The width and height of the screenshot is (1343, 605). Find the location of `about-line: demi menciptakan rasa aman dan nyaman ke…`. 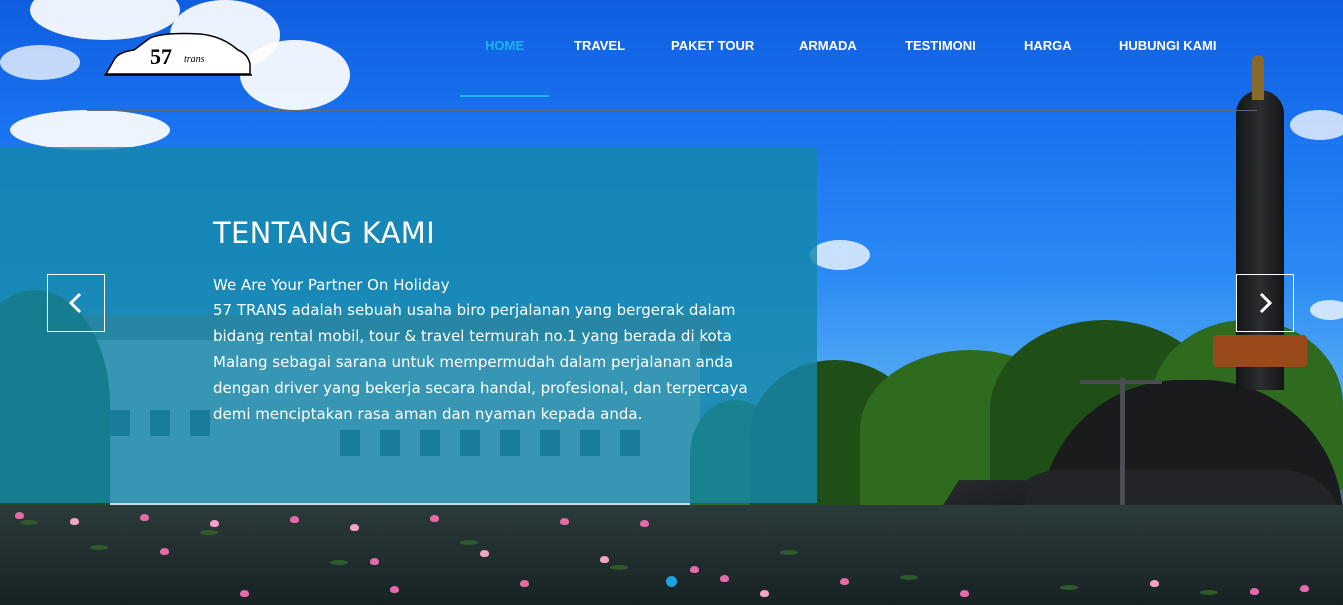

about-line: demi menciptakan rasa aman dan nyaman ke… is located at coordinates (428, 414).